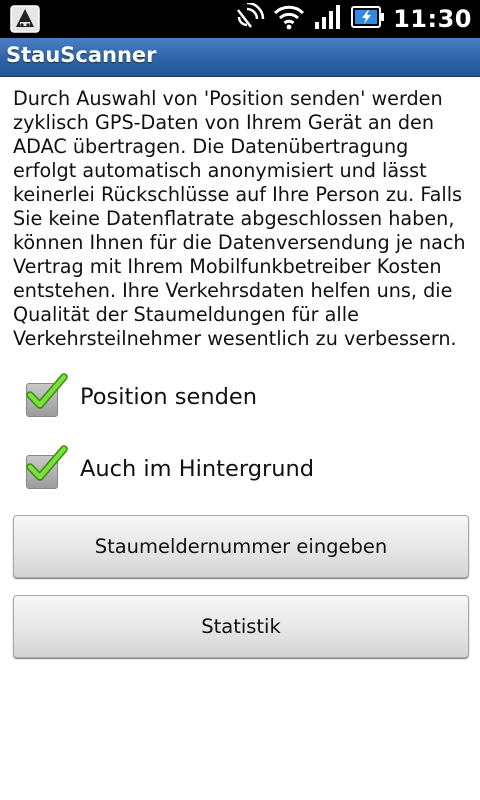  I want to click on auch-im-hintergrund-label: Auch im Hintergrund, so click(197, 469).